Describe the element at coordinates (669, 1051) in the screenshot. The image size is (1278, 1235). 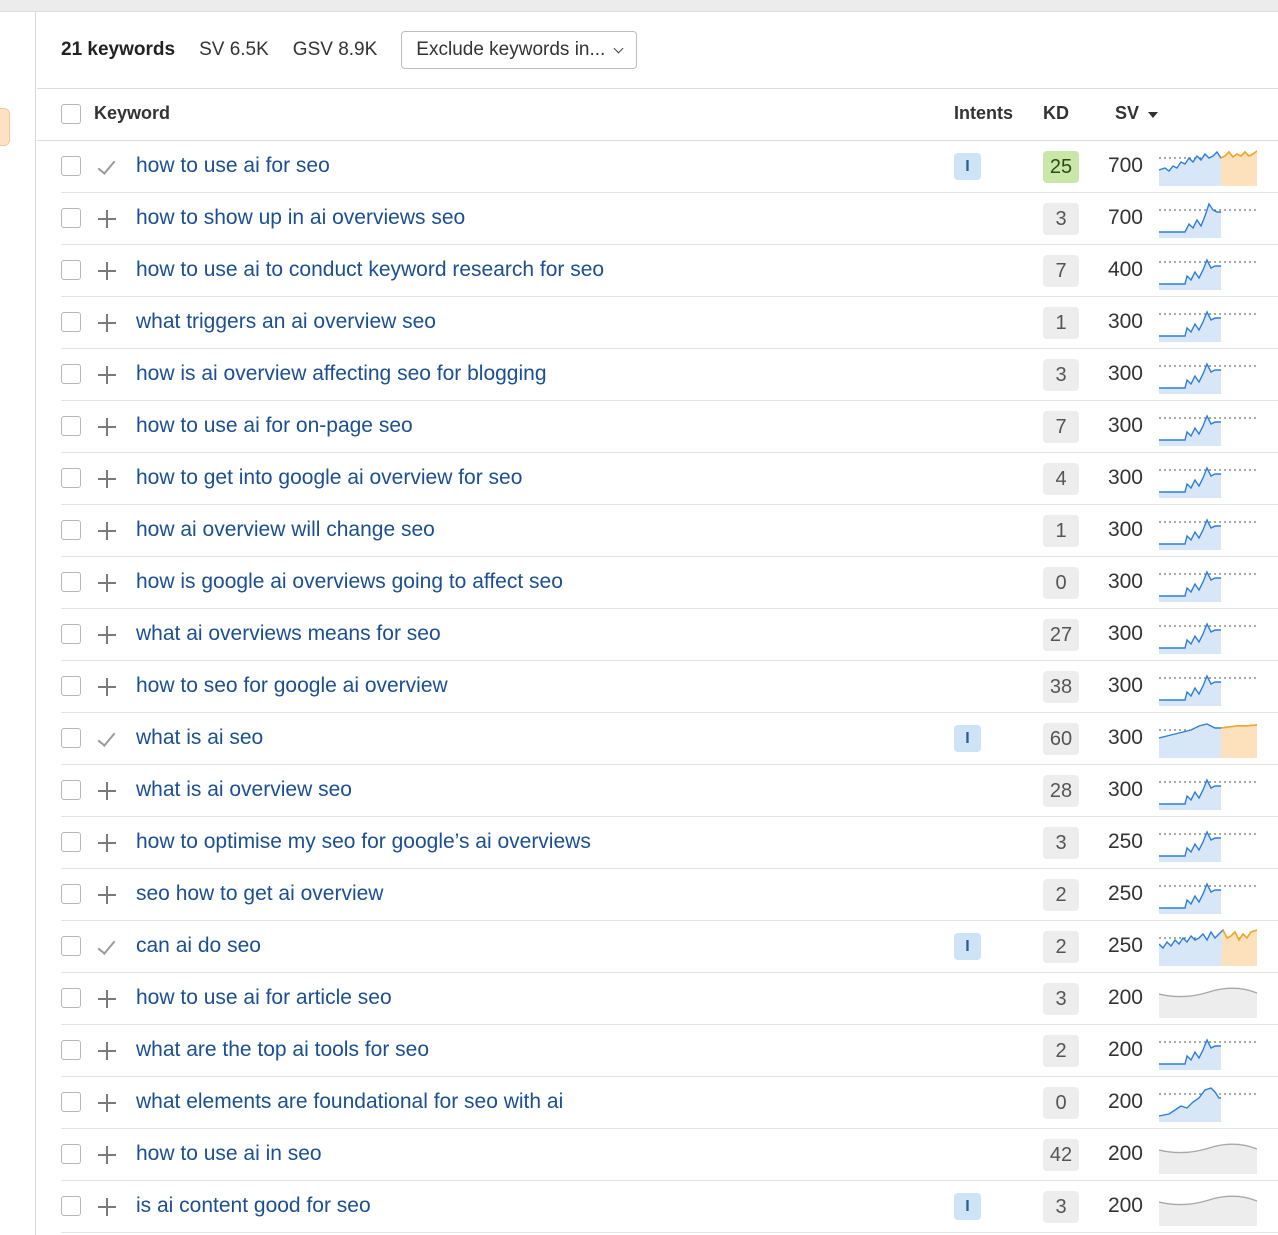
I see `table-row: what are the top ai tools for seo 2 200` at that location.